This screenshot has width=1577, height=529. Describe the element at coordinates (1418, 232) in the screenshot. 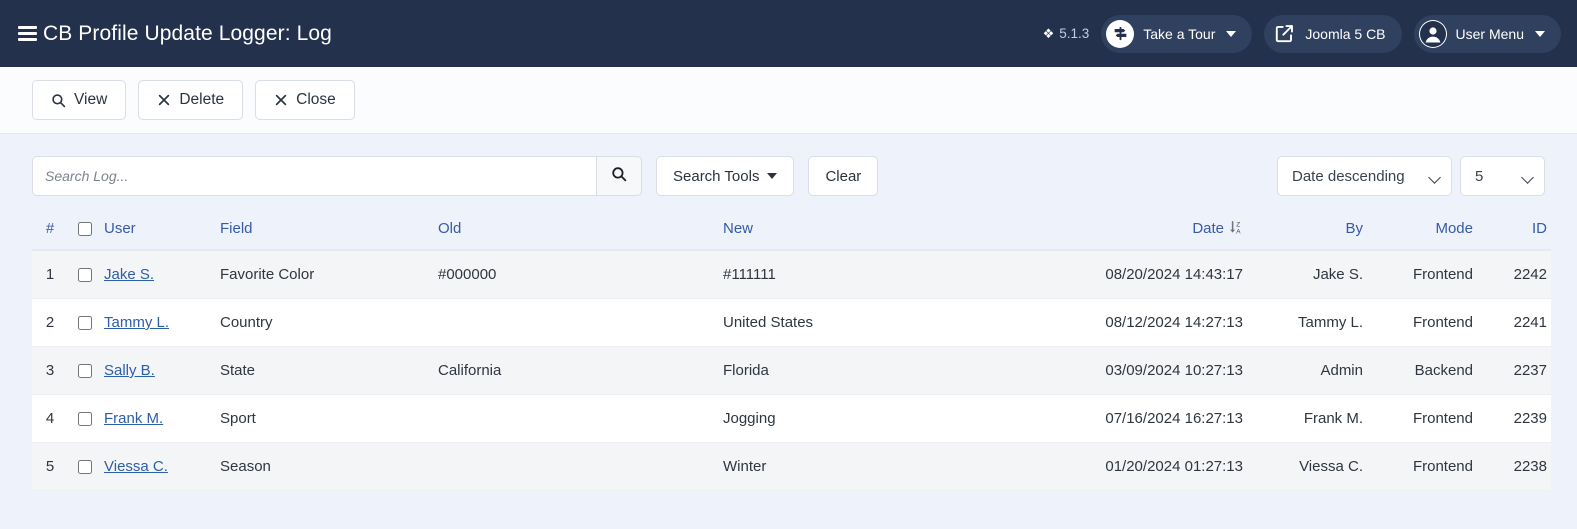

I see `column-header-mode: Mode` at that location.